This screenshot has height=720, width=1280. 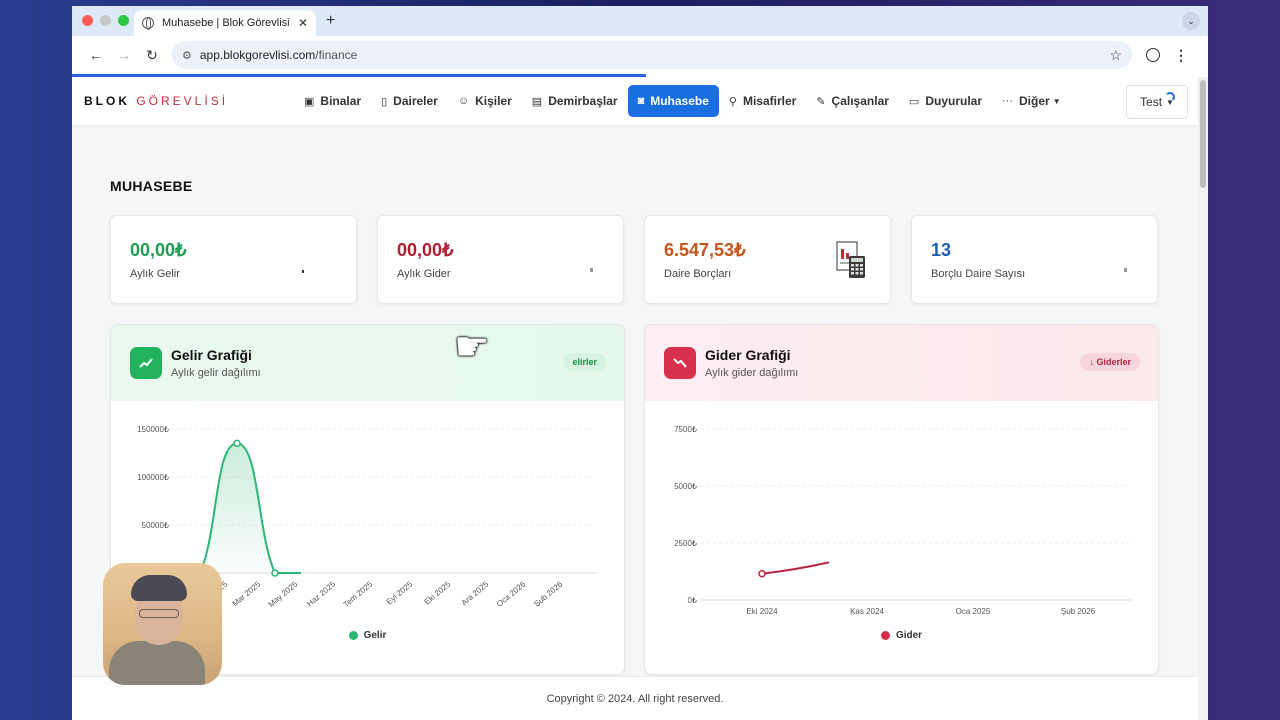 I want to click on globe-icon, so click(x=148, y=23).